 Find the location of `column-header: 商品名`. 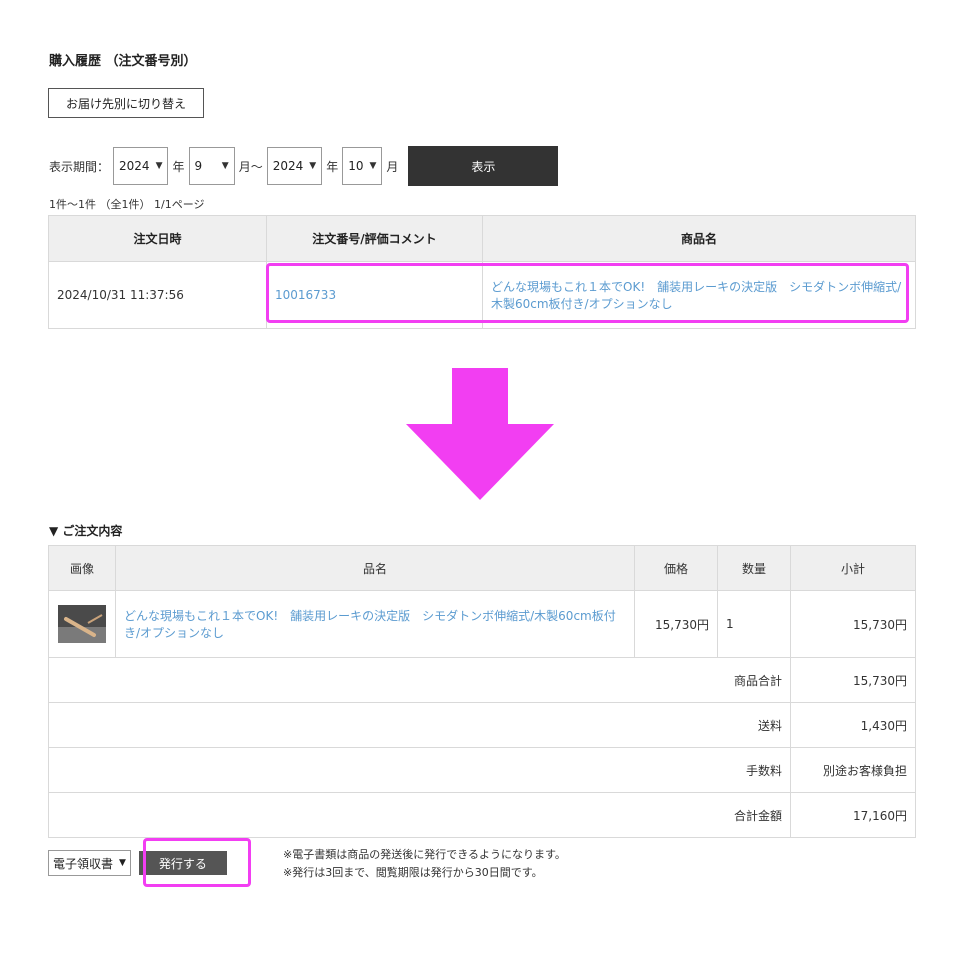

column-header: 商品名 is located at coordinates (699, 238).